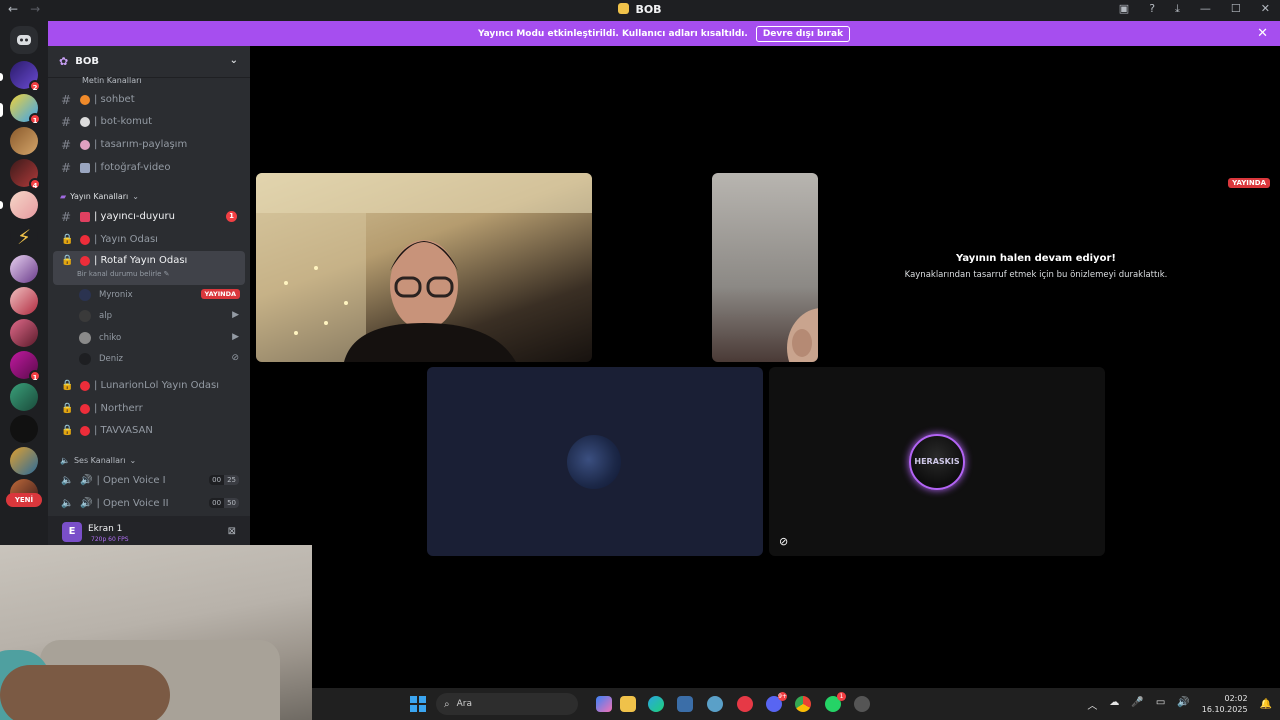 This screenshot has height=720, width=1280. Describe the element at coordinates (604, 704) in the screenshot. I see `copilot-icon` at that location.